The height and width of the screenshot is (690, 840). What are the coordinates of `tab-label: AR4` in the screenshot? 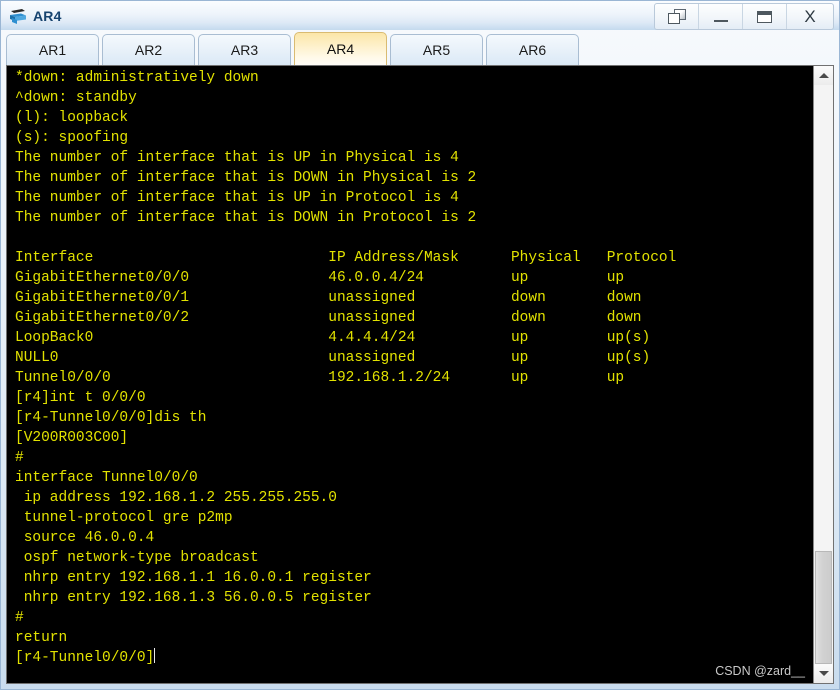 It's located at (340, 49).